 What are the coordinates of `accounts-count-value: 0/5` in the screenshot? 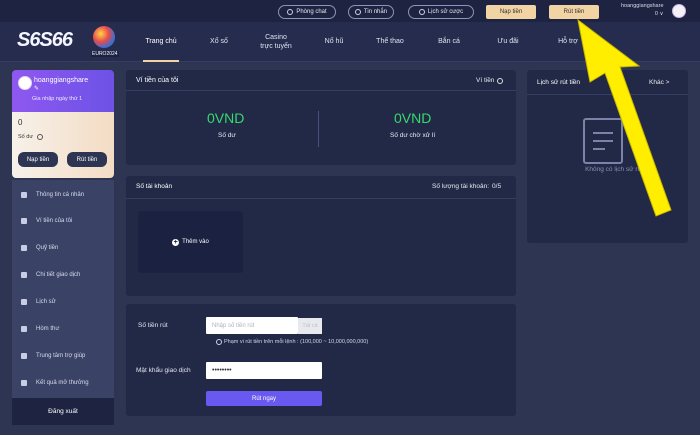 It's located at (497, 186).